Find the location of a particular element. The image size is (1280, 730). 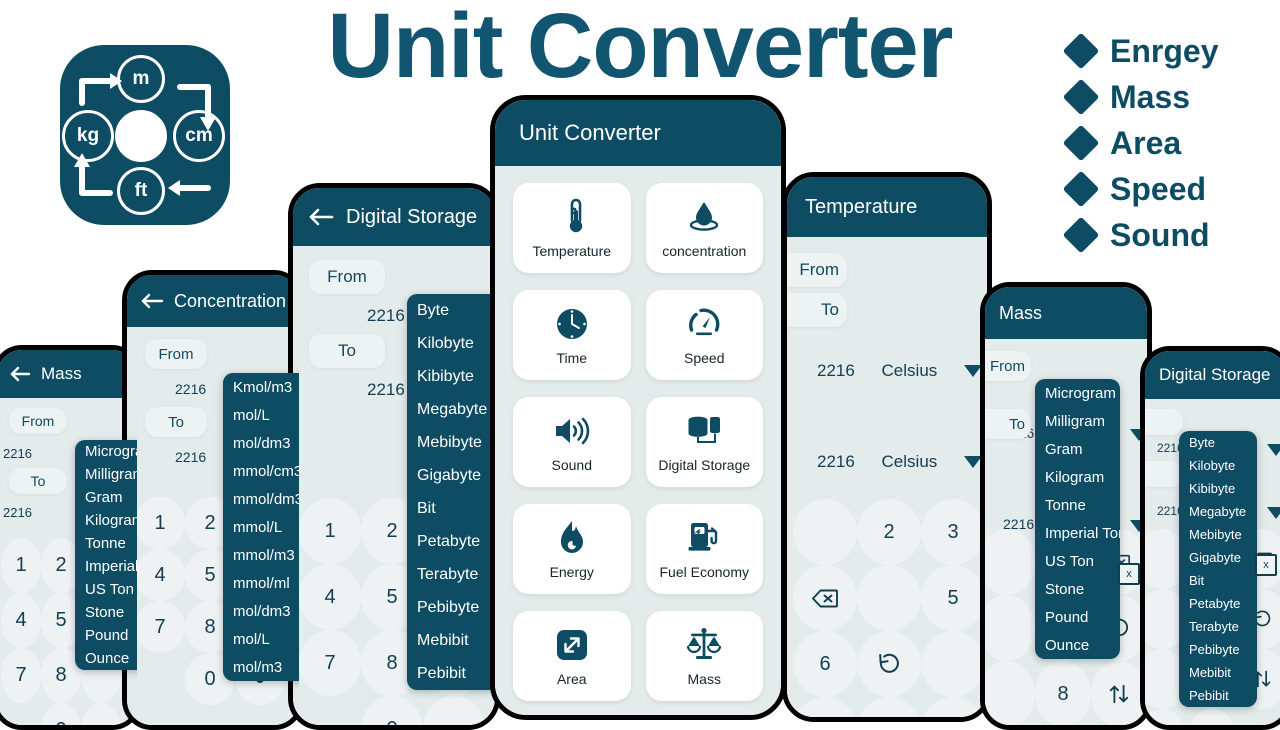

dropdown-item: Mebibit is located at coordinates (451, 640).